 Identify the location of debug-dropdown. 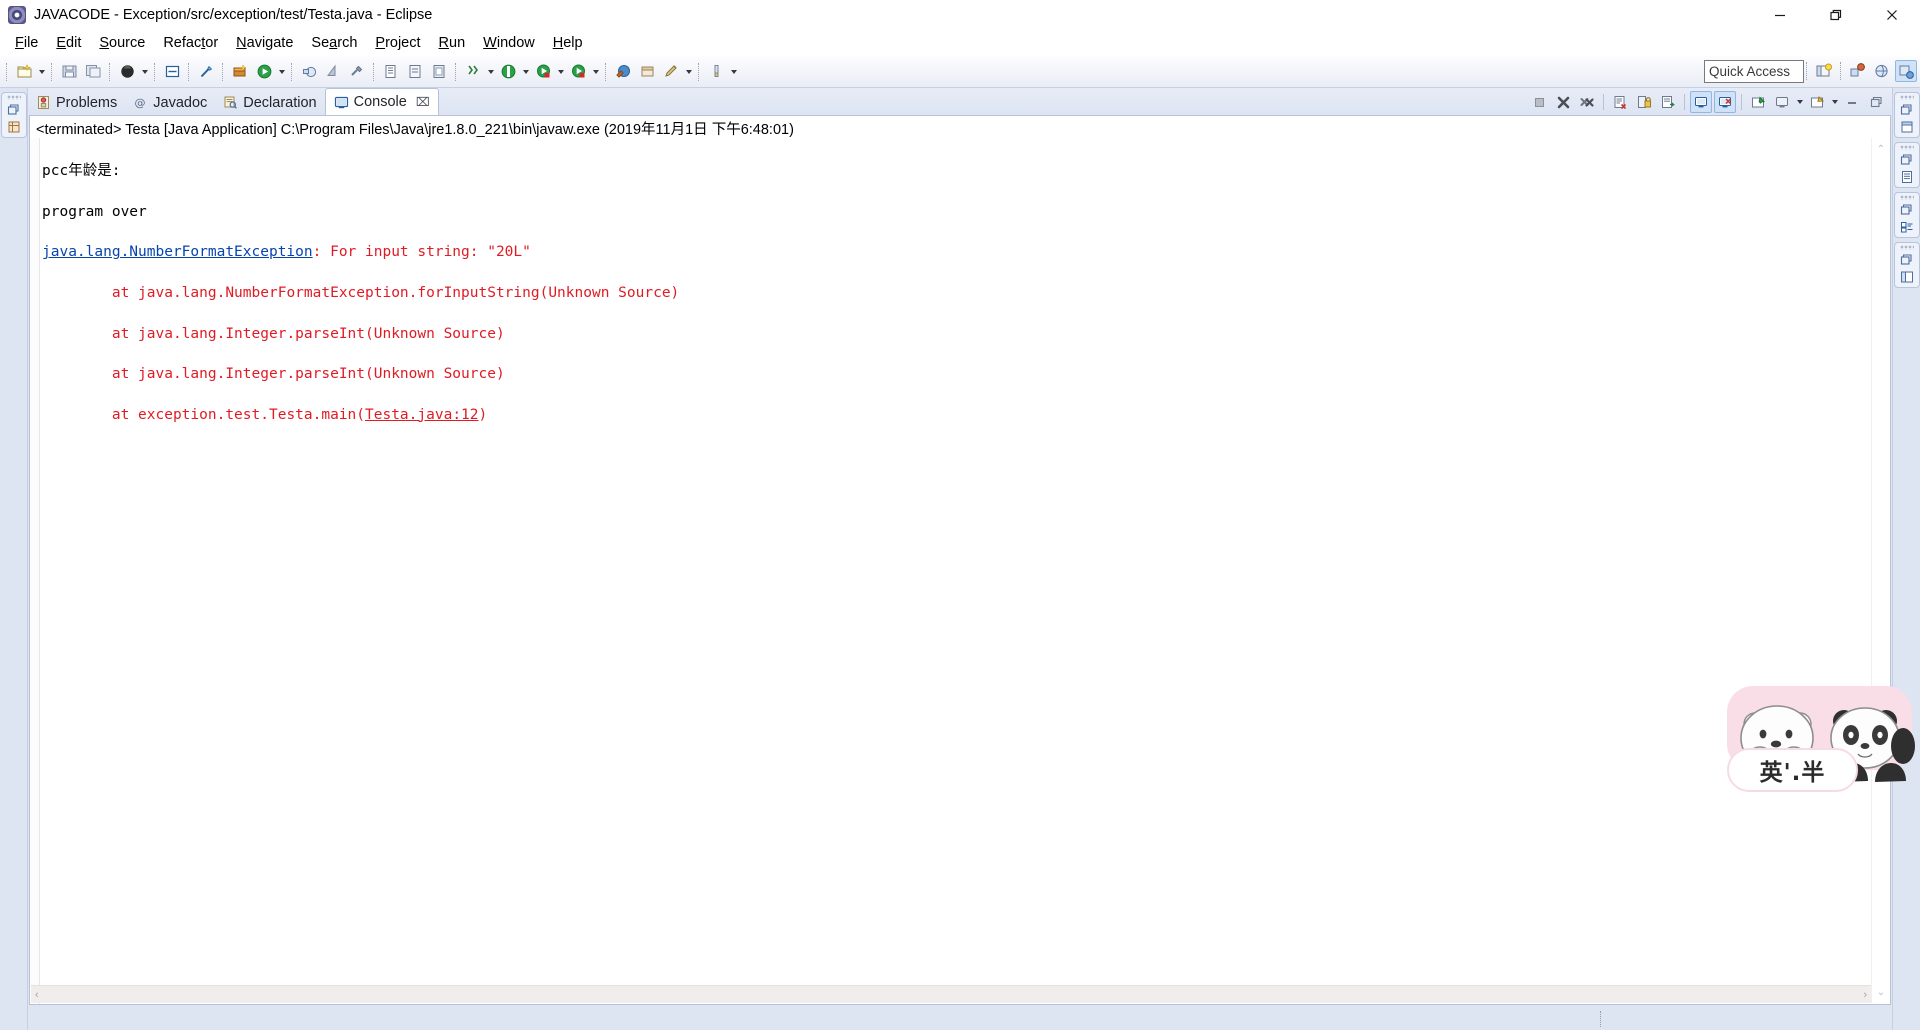
(144, 72).